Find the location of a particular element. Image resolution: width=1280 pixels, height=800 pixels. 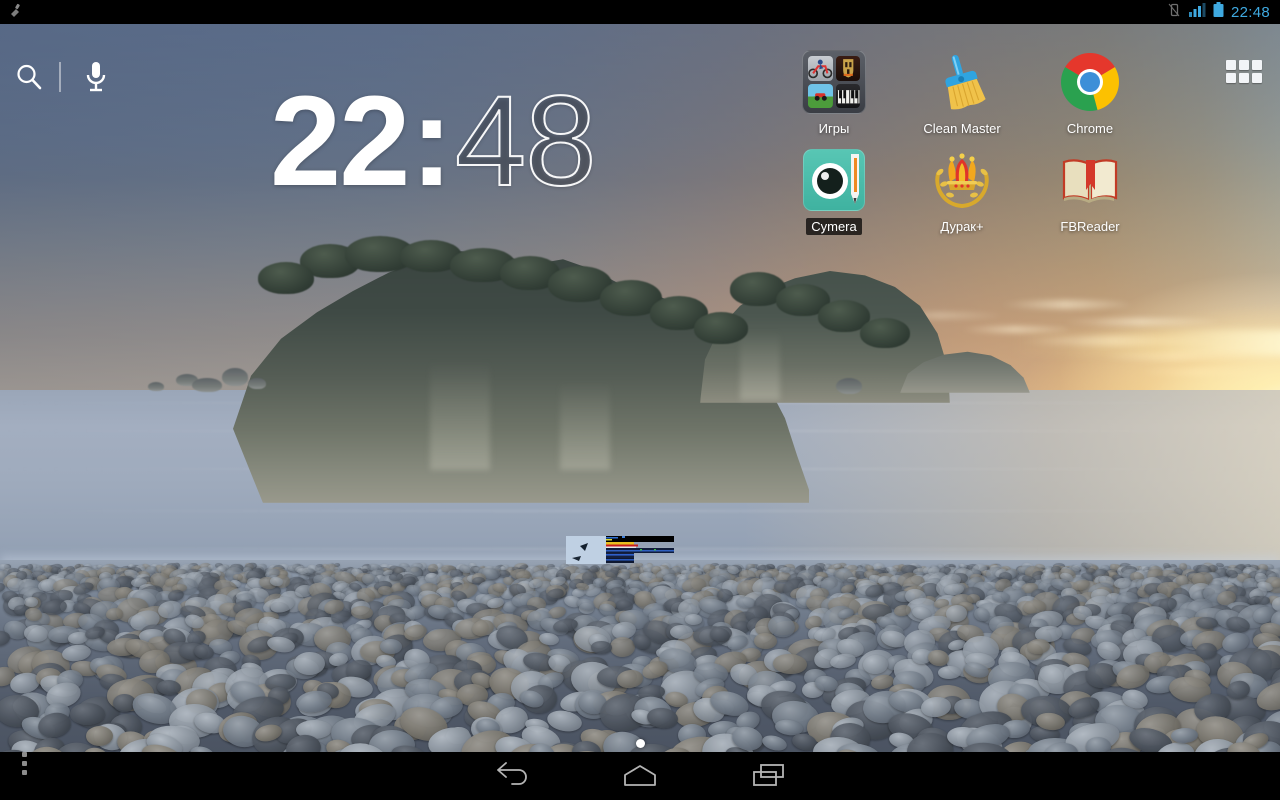

page-indicator is located at coordinates (640, 743).